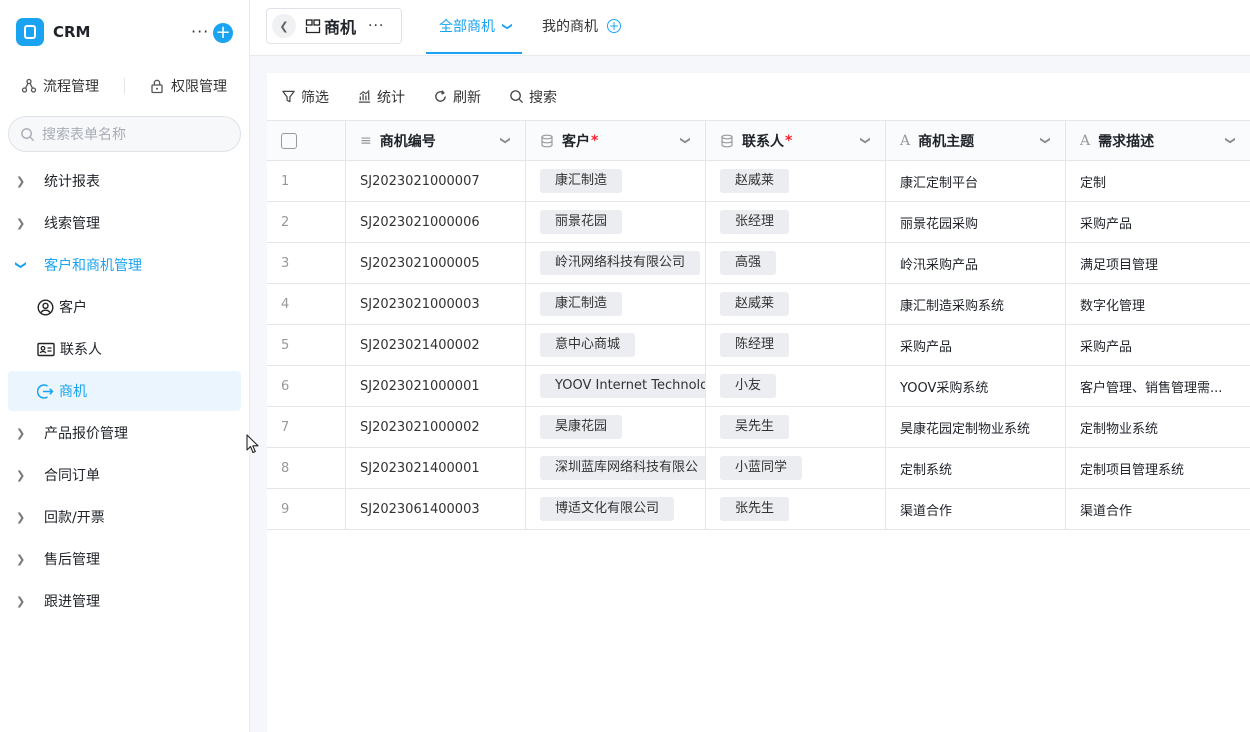 This screenshot has height=732, width=1250. I want to click on customer-tag: 岭汛网络科技有限公司, so click(620, 263).